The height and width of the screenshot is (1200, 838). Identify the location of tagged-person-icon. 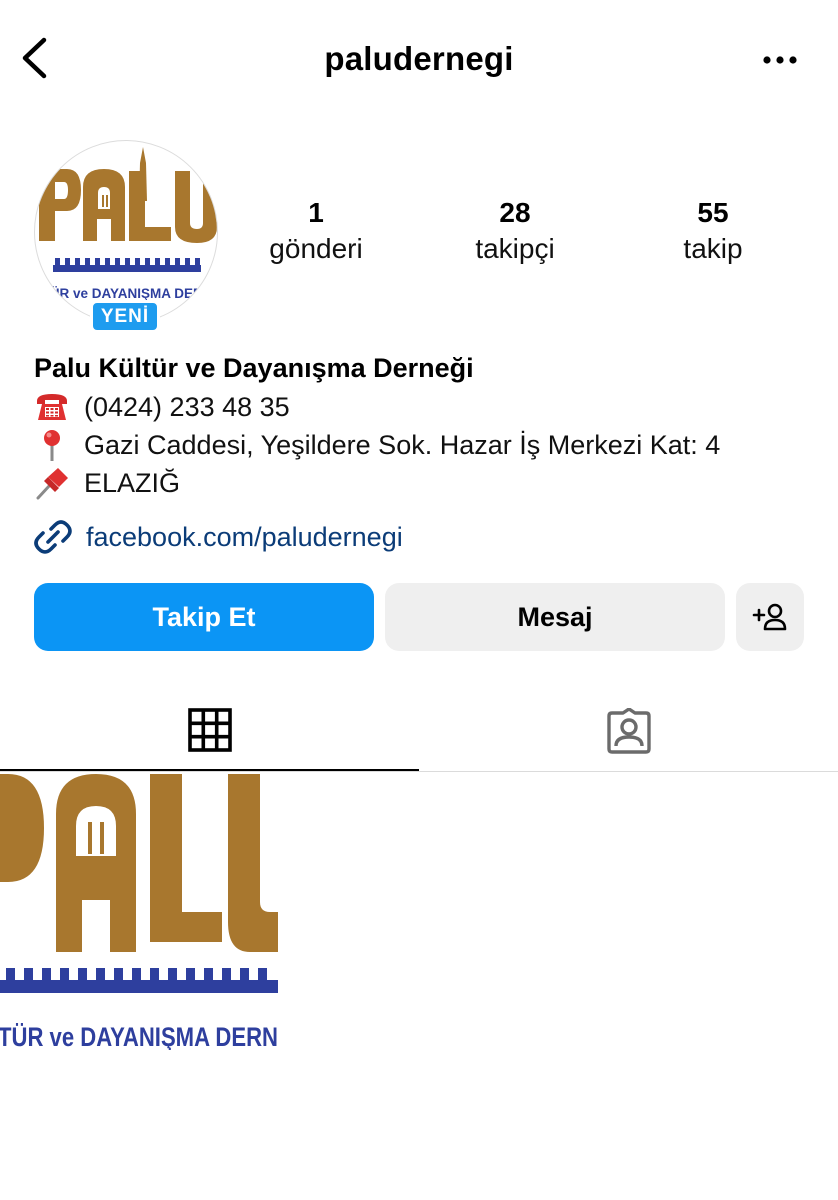
(628, 730).